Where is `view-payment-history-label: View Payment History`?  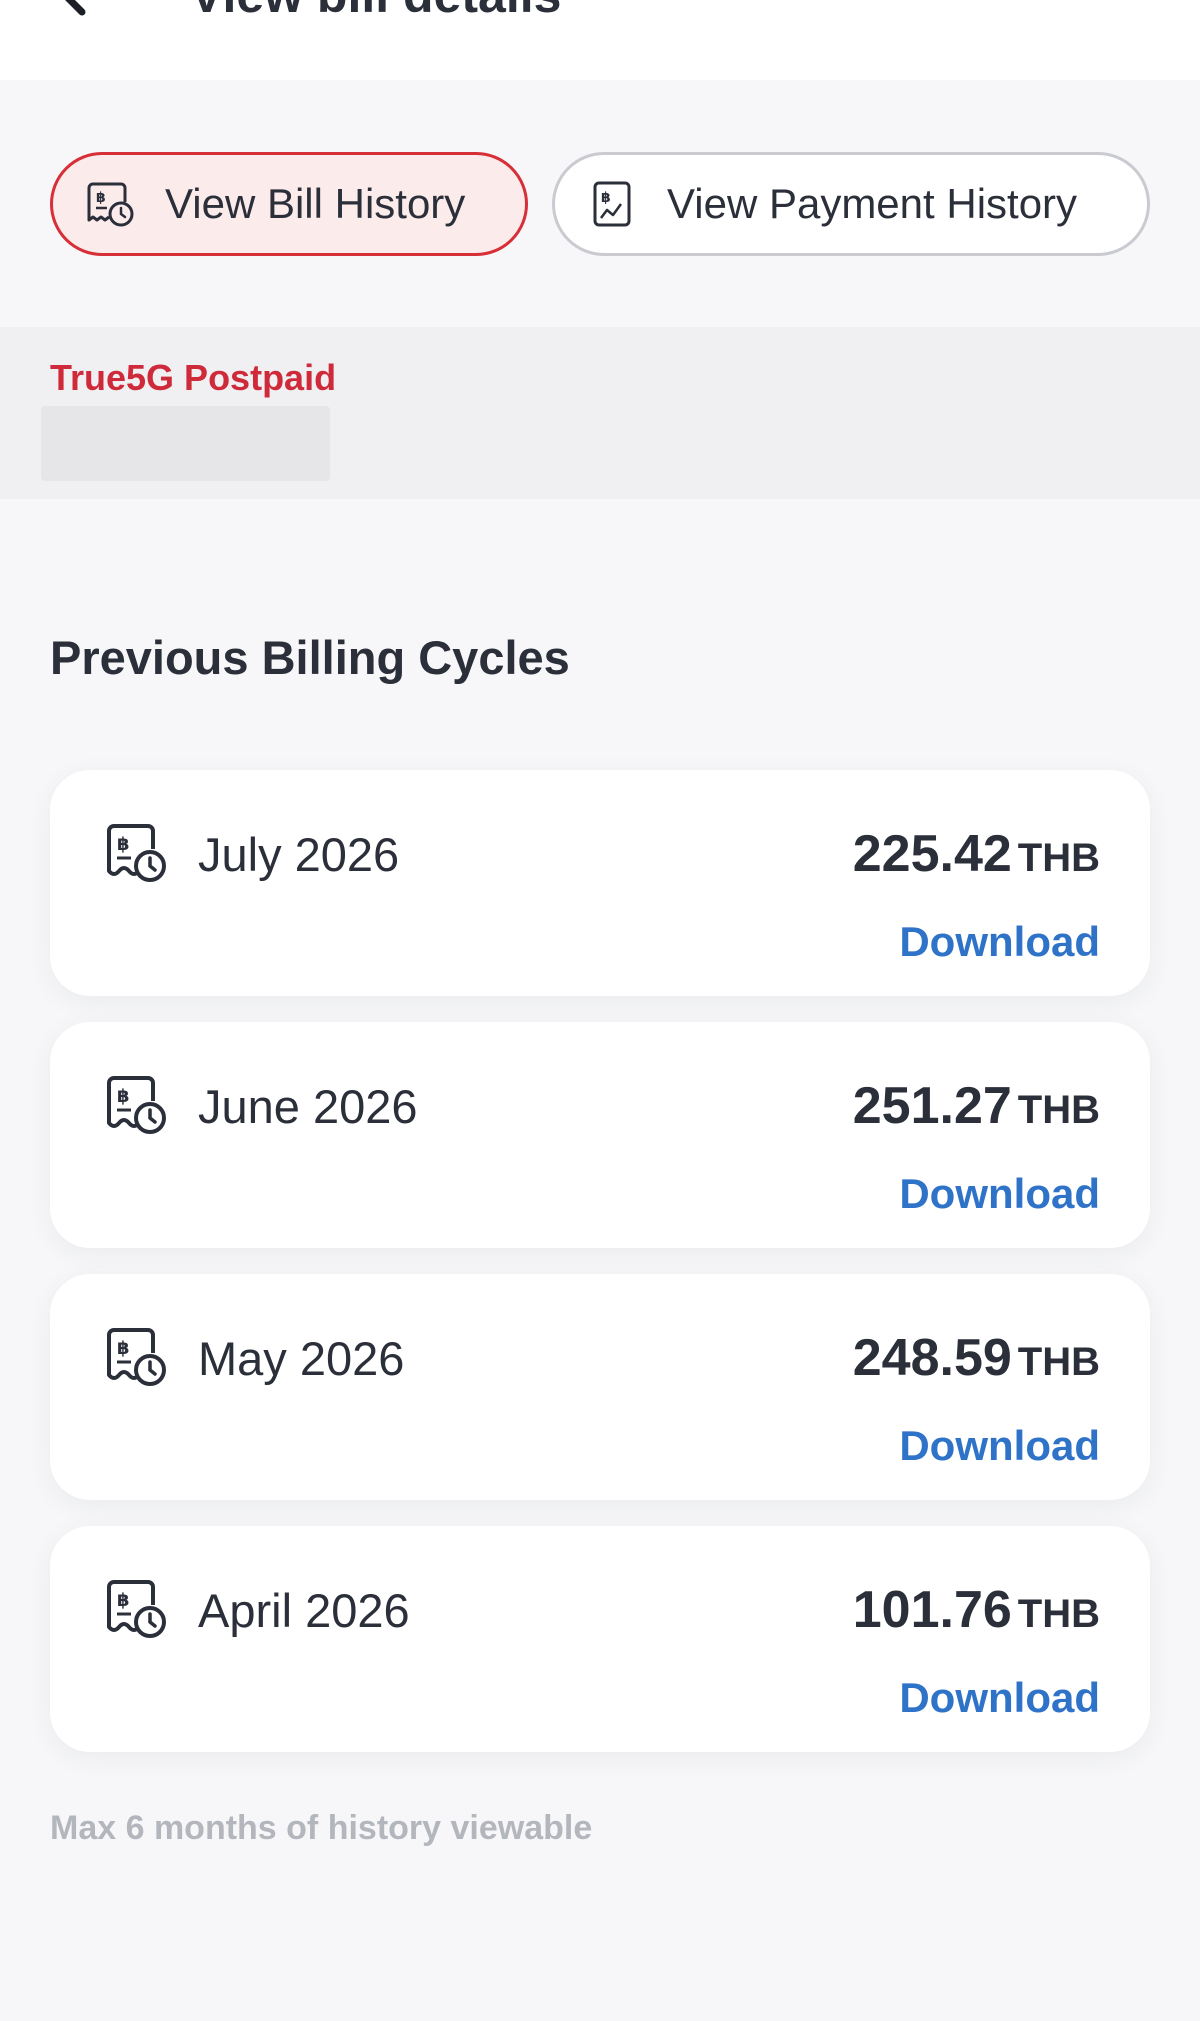
view-payment-history-label: View Payment History is located at coordinates (872, 203).